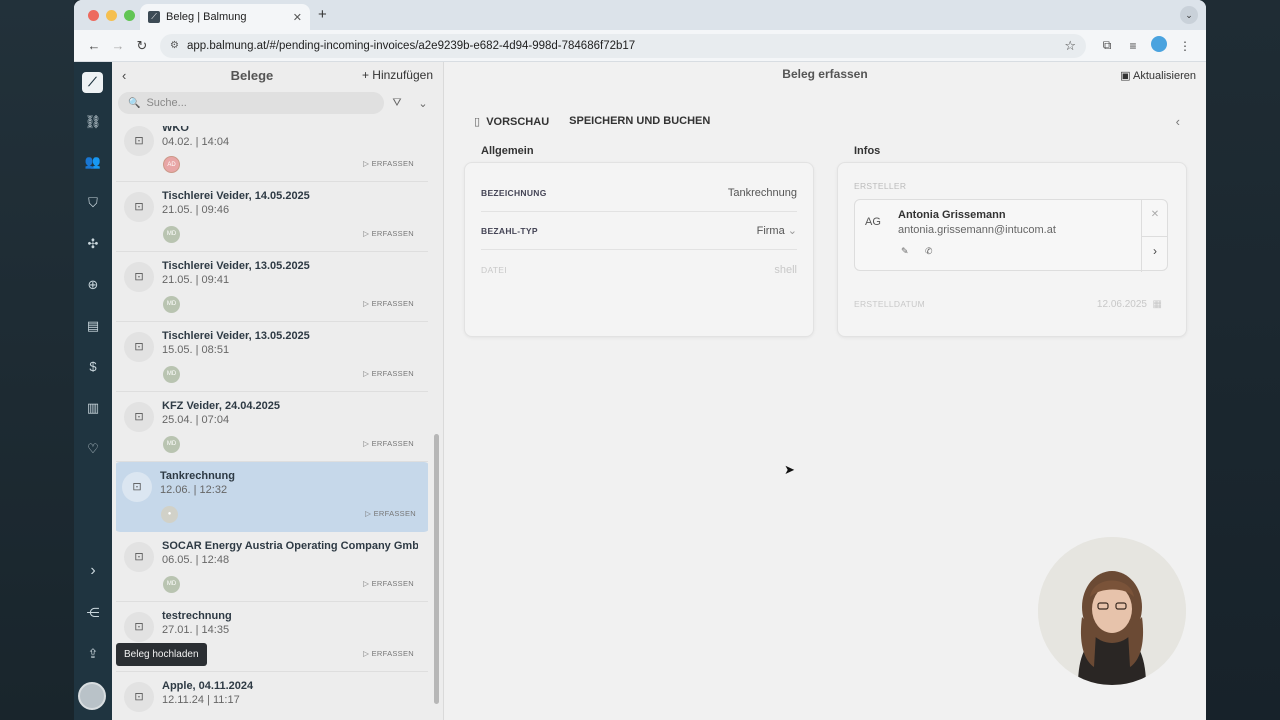  Describe the element at coordinates (639, 231) in the screenshot. I see `payment-type-select: BEZAHL-TYP Firma ⌄` at that location.